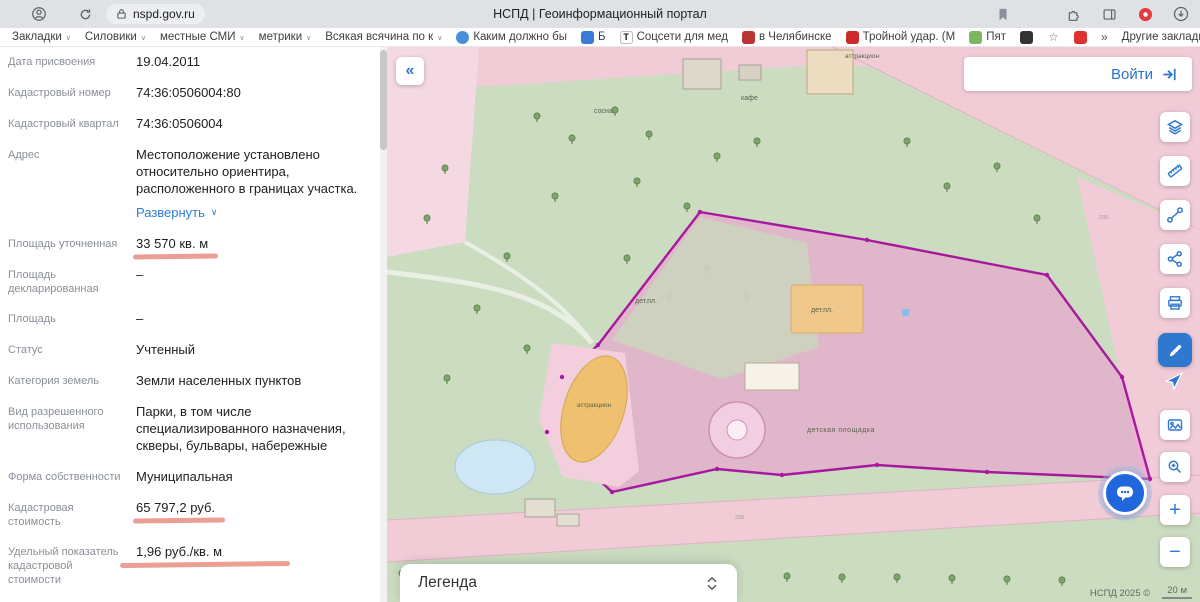 Image resolution: width=1200 pixels, height=602 pixels. Describe the element at coordinates (1073, 14) in the screenshot. I see `extensions-icon` at that location.